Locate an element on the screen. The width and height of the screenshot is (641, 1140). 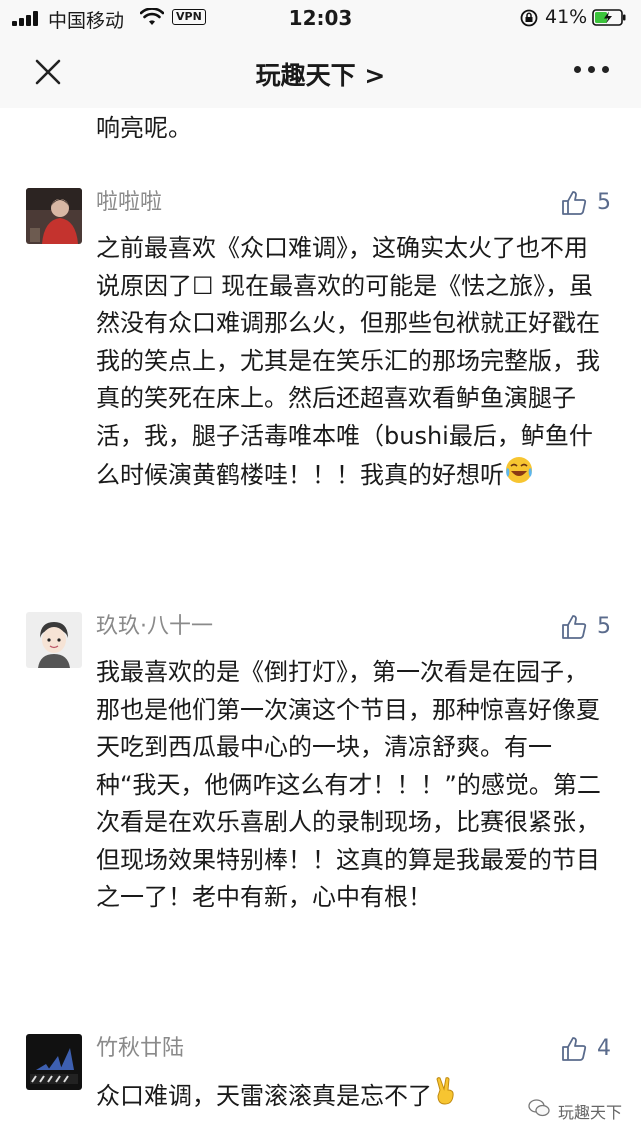
comment-item: 竹秋廿陆 4 众口难调，天雷滚滚真是忘不了 is located at coordinates (320, 1087).